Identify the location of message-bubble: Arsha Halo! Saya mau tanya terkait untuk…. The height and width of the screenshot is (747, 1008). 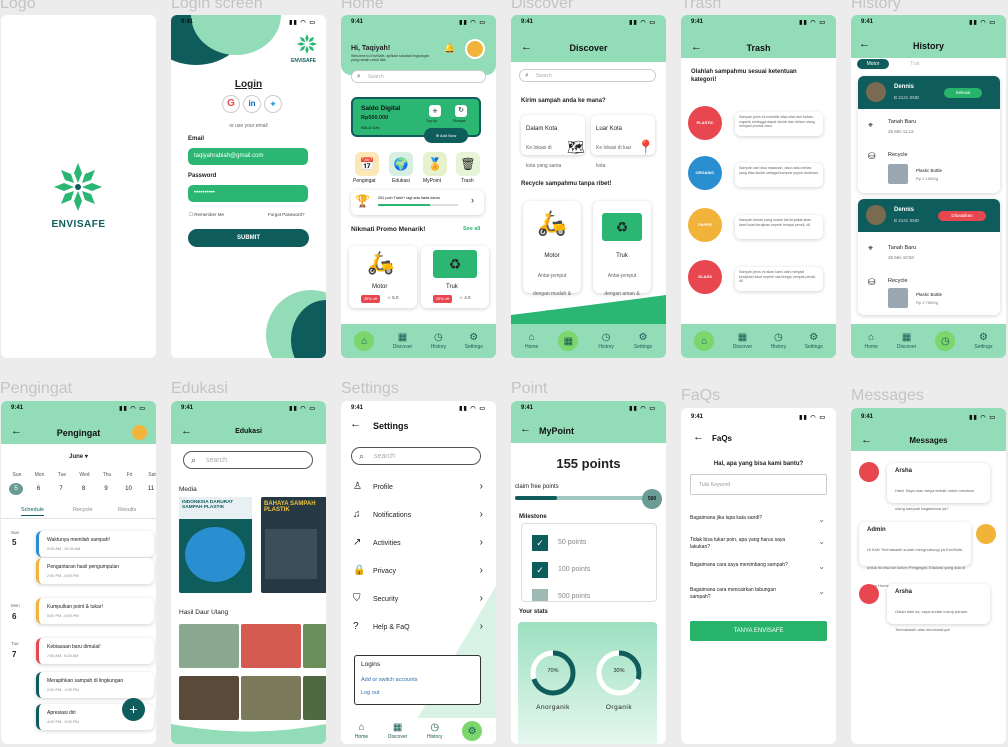
(938, 487).